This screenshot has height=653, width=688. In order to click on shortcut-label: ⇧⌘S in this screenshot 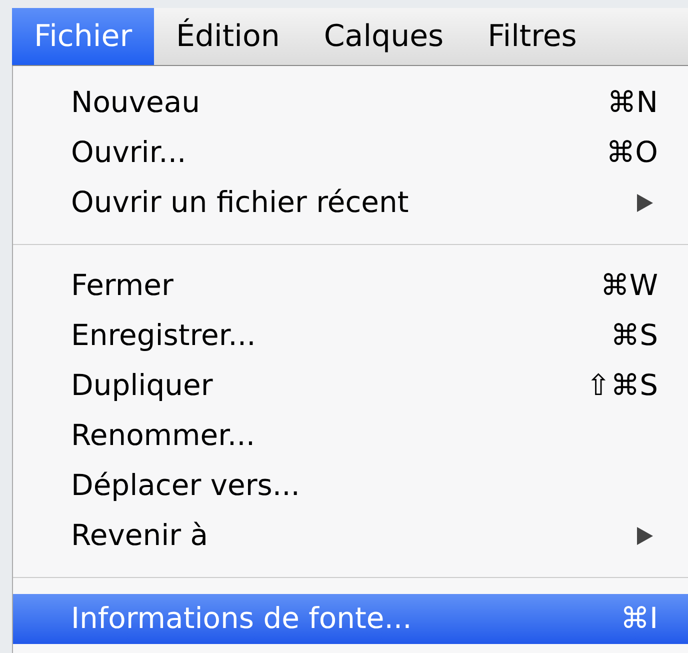, I will do `click(622, 385)`.